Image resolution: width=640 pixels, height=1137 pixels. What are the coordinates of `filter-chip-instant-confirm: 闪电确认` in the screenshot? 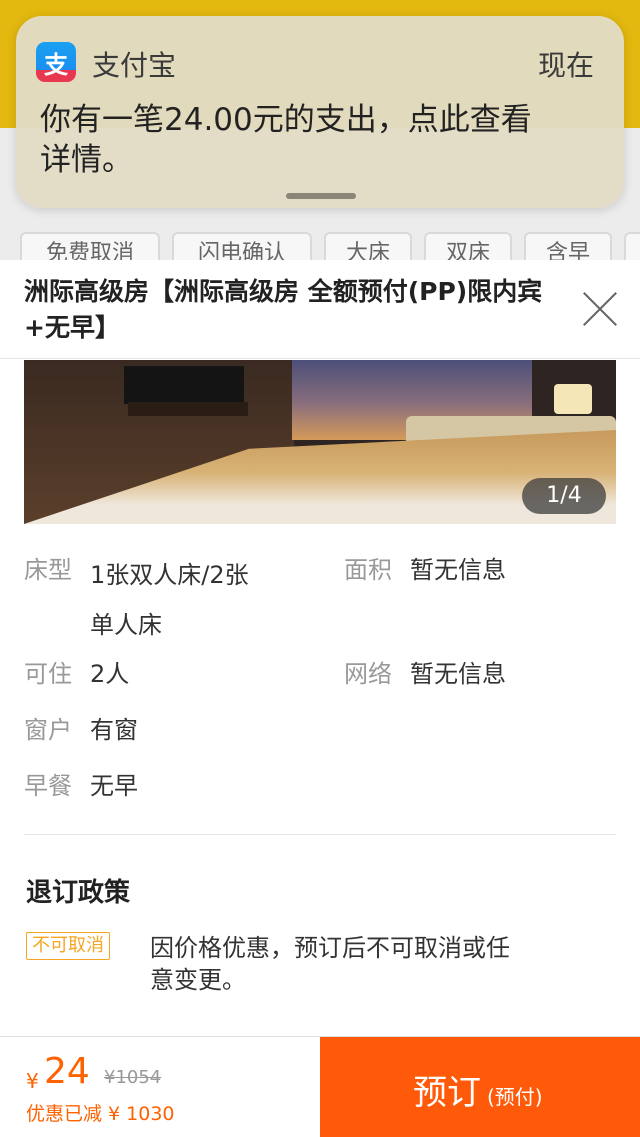 It's located at (242, 247).